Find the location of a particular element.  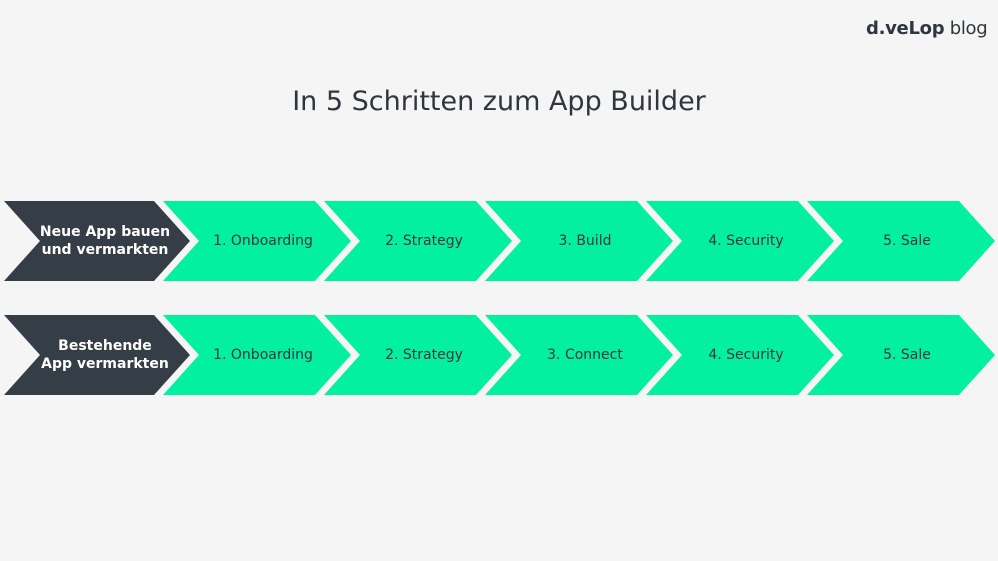

page-title: In 5 Schritten zum App Builder is located at coordinates (499, 101).